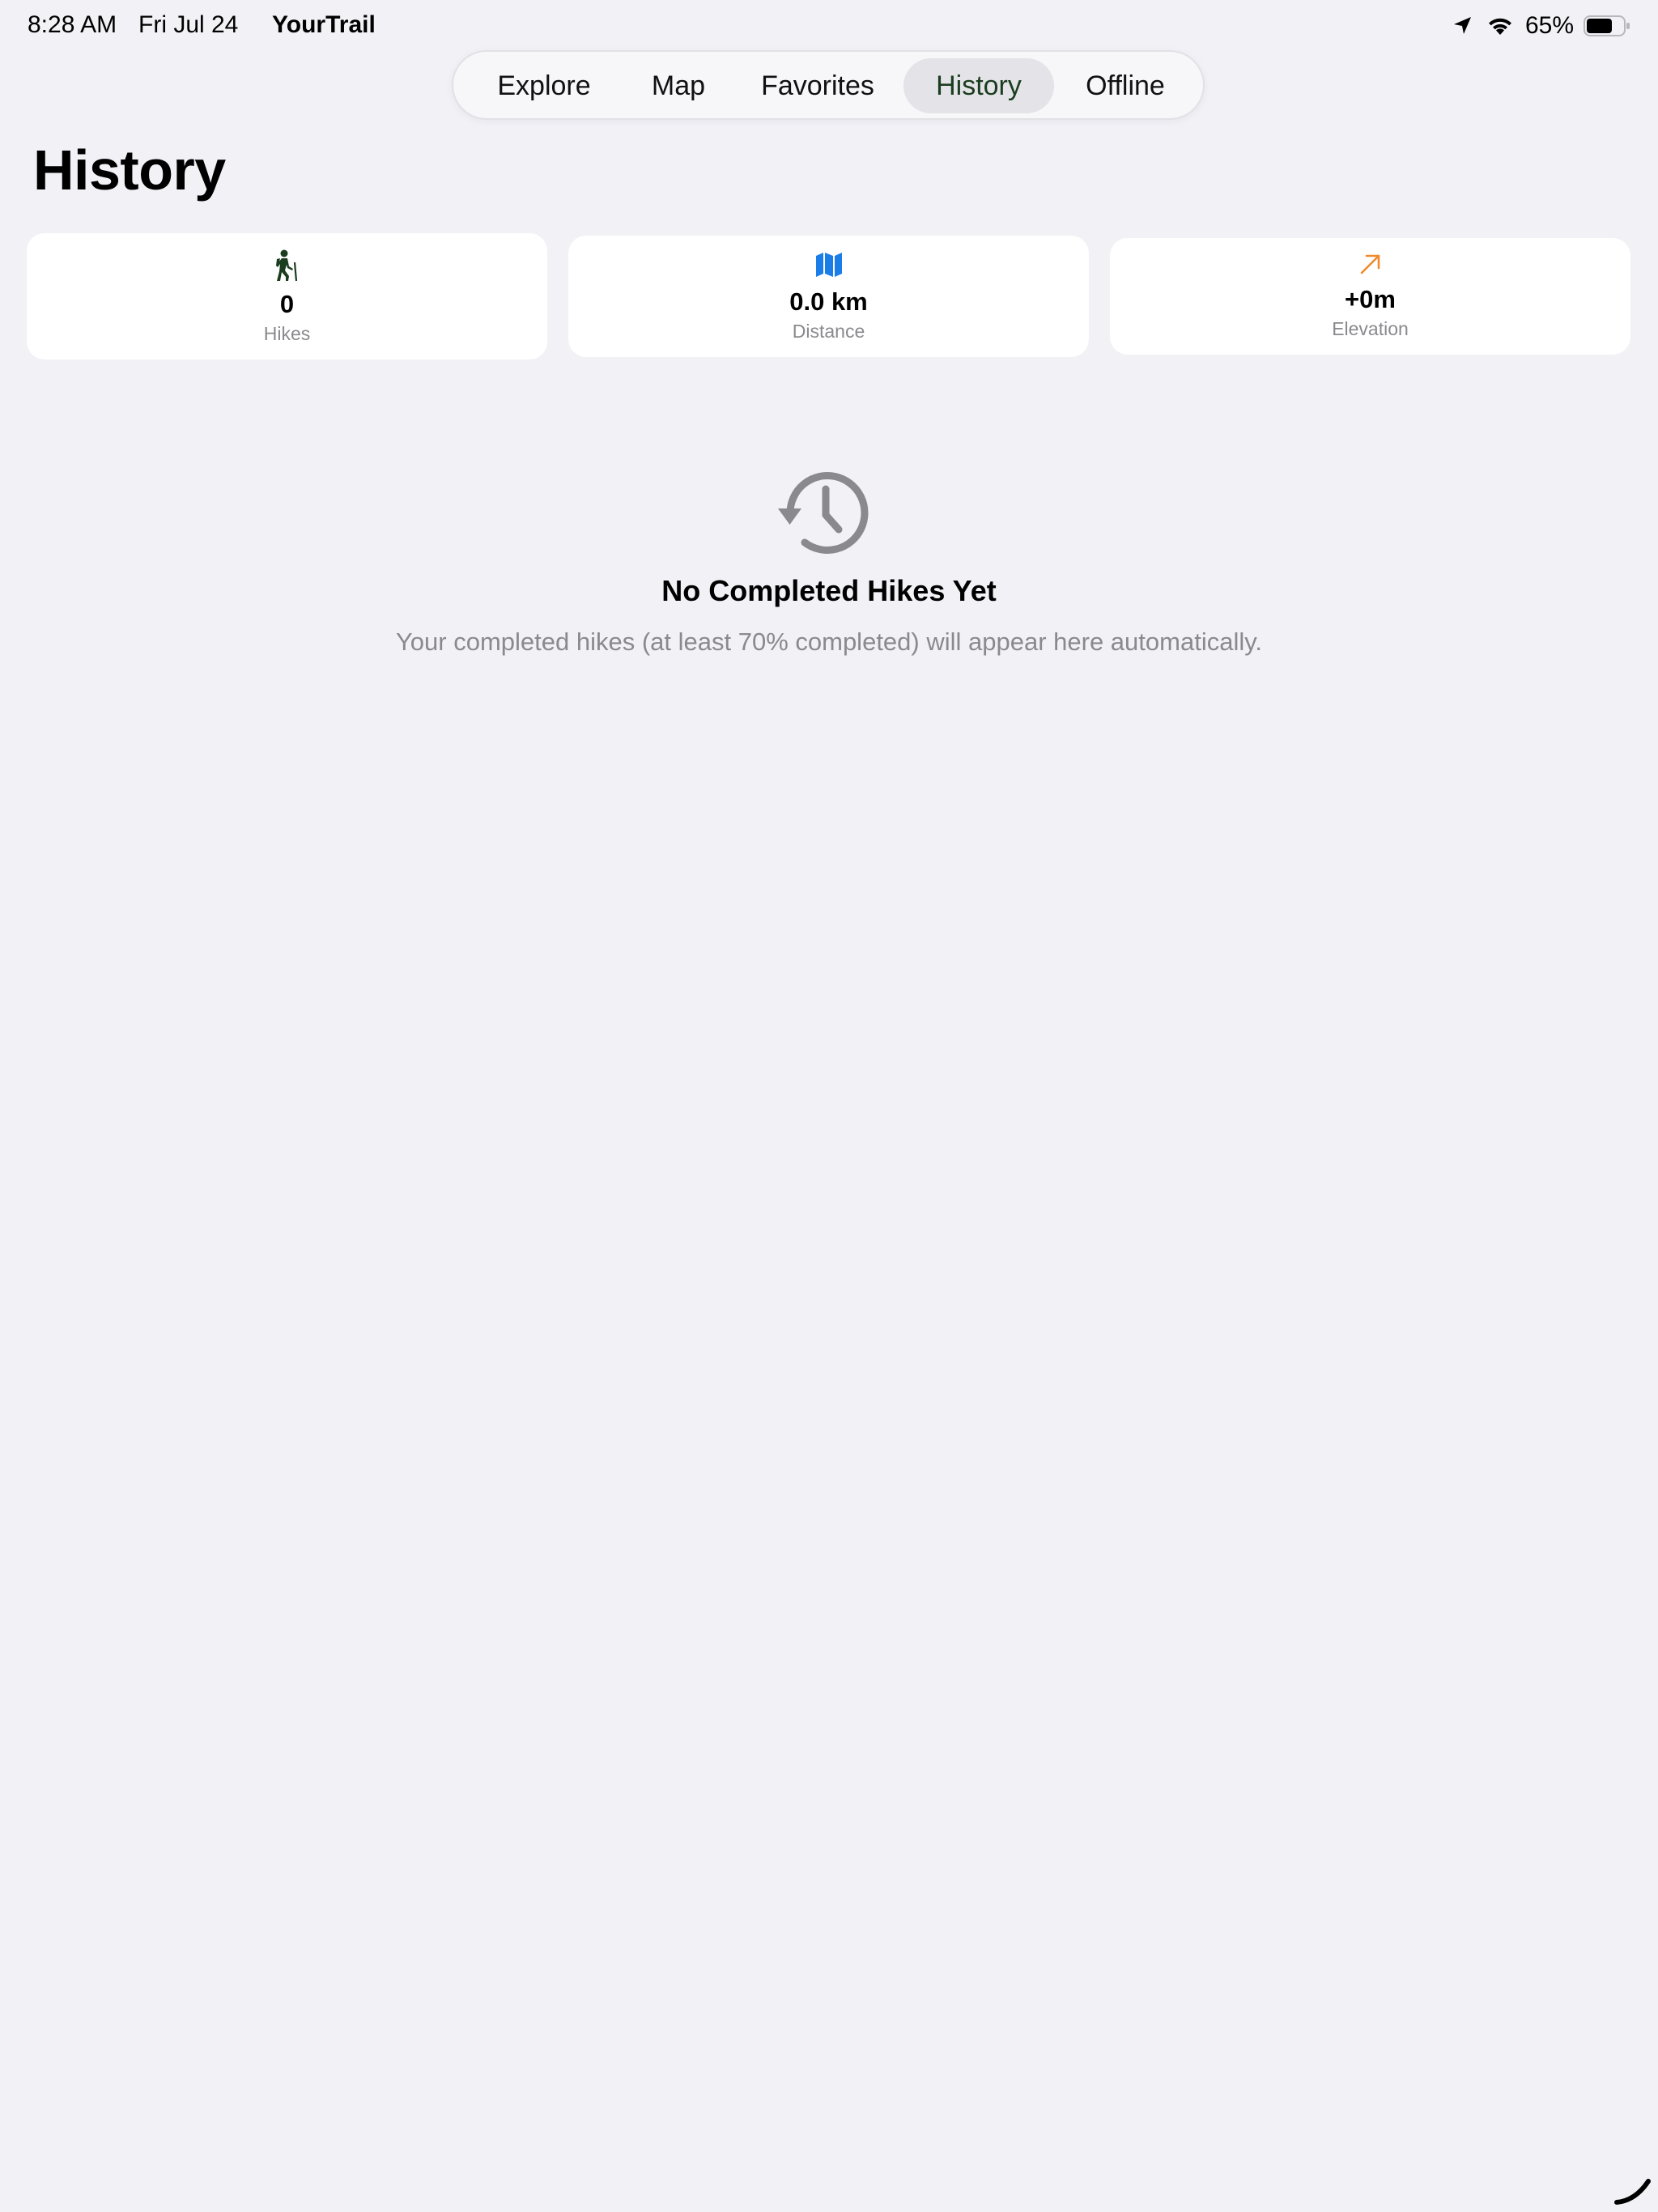 This screenshot has height=2212, width=1658. I want to click on tab-map: Map, so click(678, 86).